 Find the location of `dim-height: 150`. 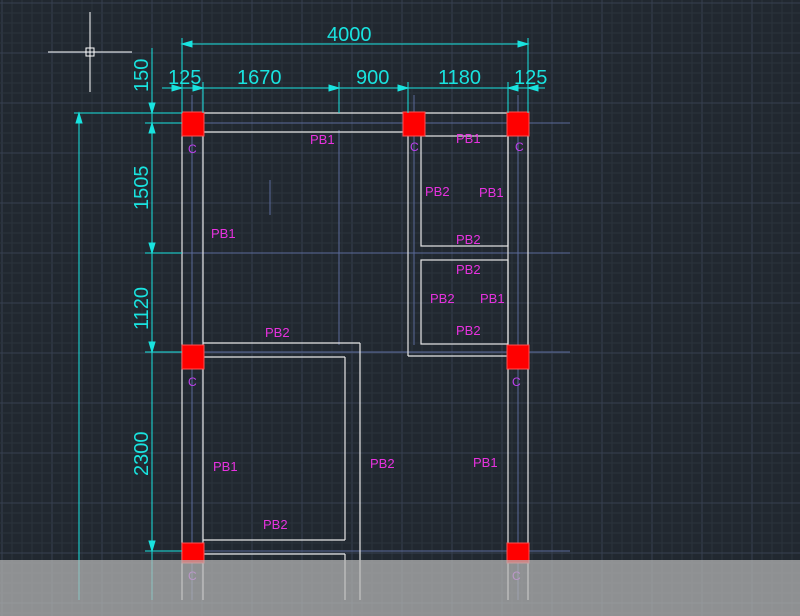

dim-height: 150 is located at coordinates (142, 75).